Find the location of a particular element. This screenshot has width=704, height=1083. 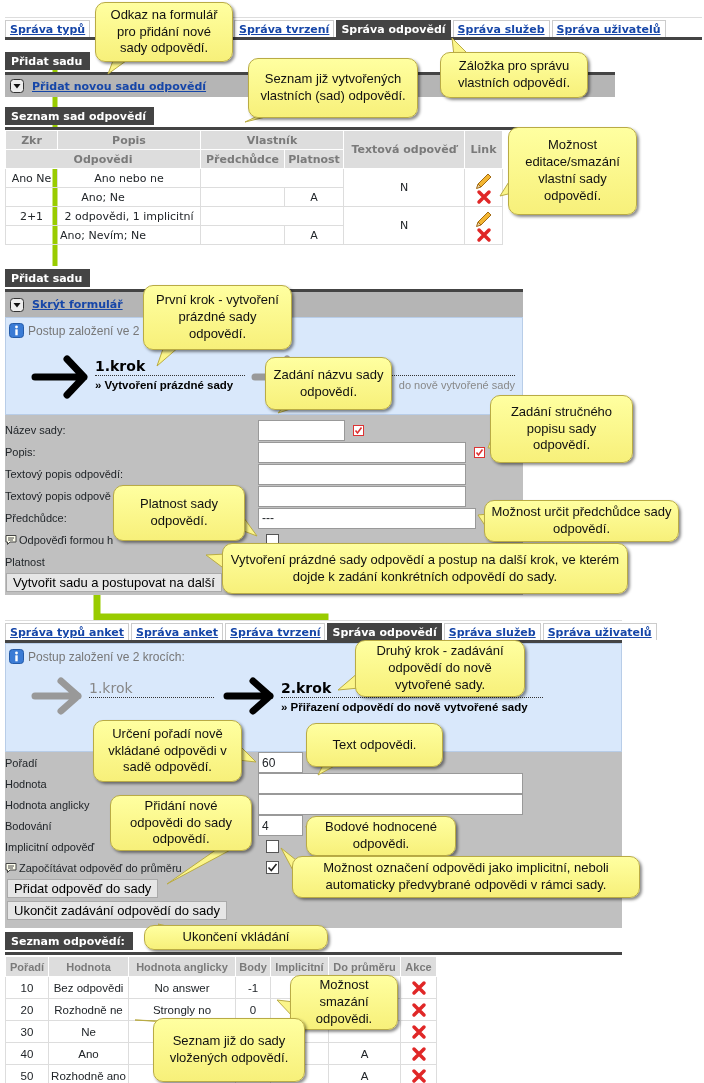

add-set-link: Přidat novou sadu odpovědí is located at coordinates (119, 86).